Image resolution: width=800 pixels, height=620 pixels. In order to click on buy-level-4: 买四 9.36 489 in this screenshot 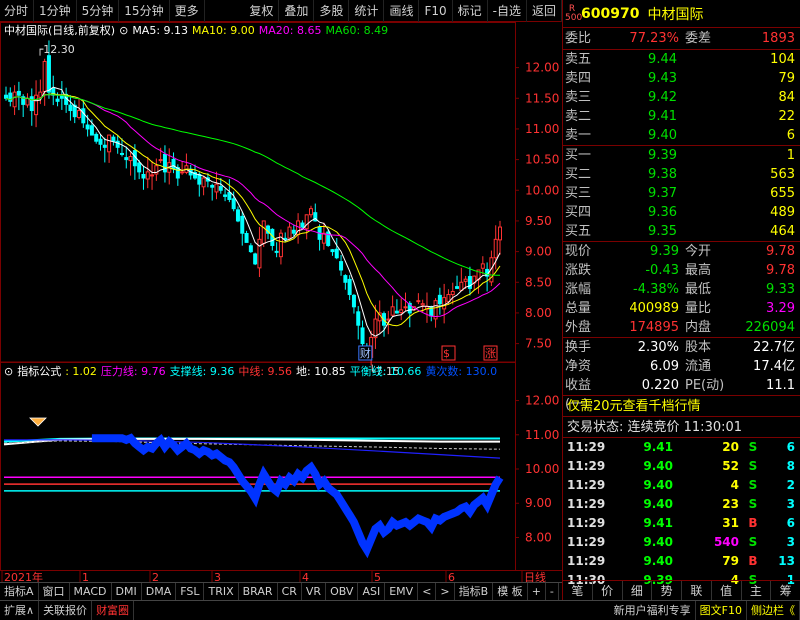, I will do `click(681, 212)`.